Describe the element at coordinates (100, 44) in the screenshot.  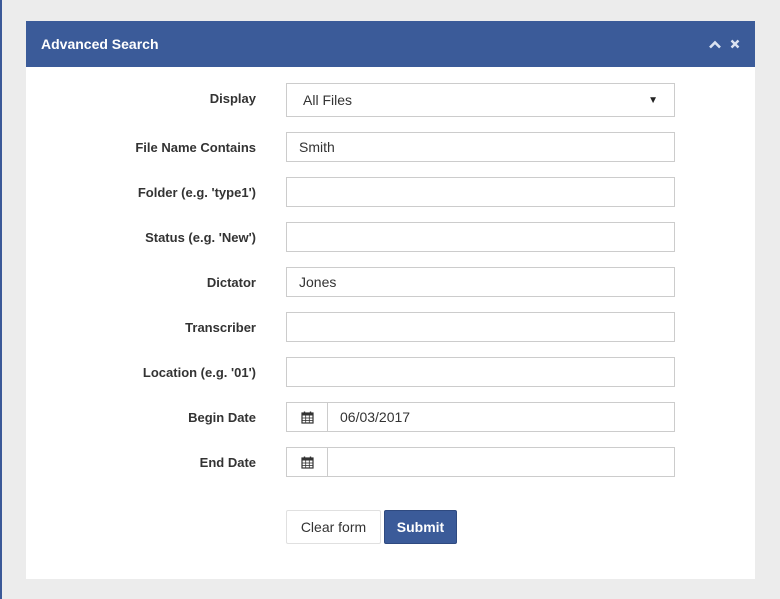
I see `panel-title: Advanced Search` at that location.